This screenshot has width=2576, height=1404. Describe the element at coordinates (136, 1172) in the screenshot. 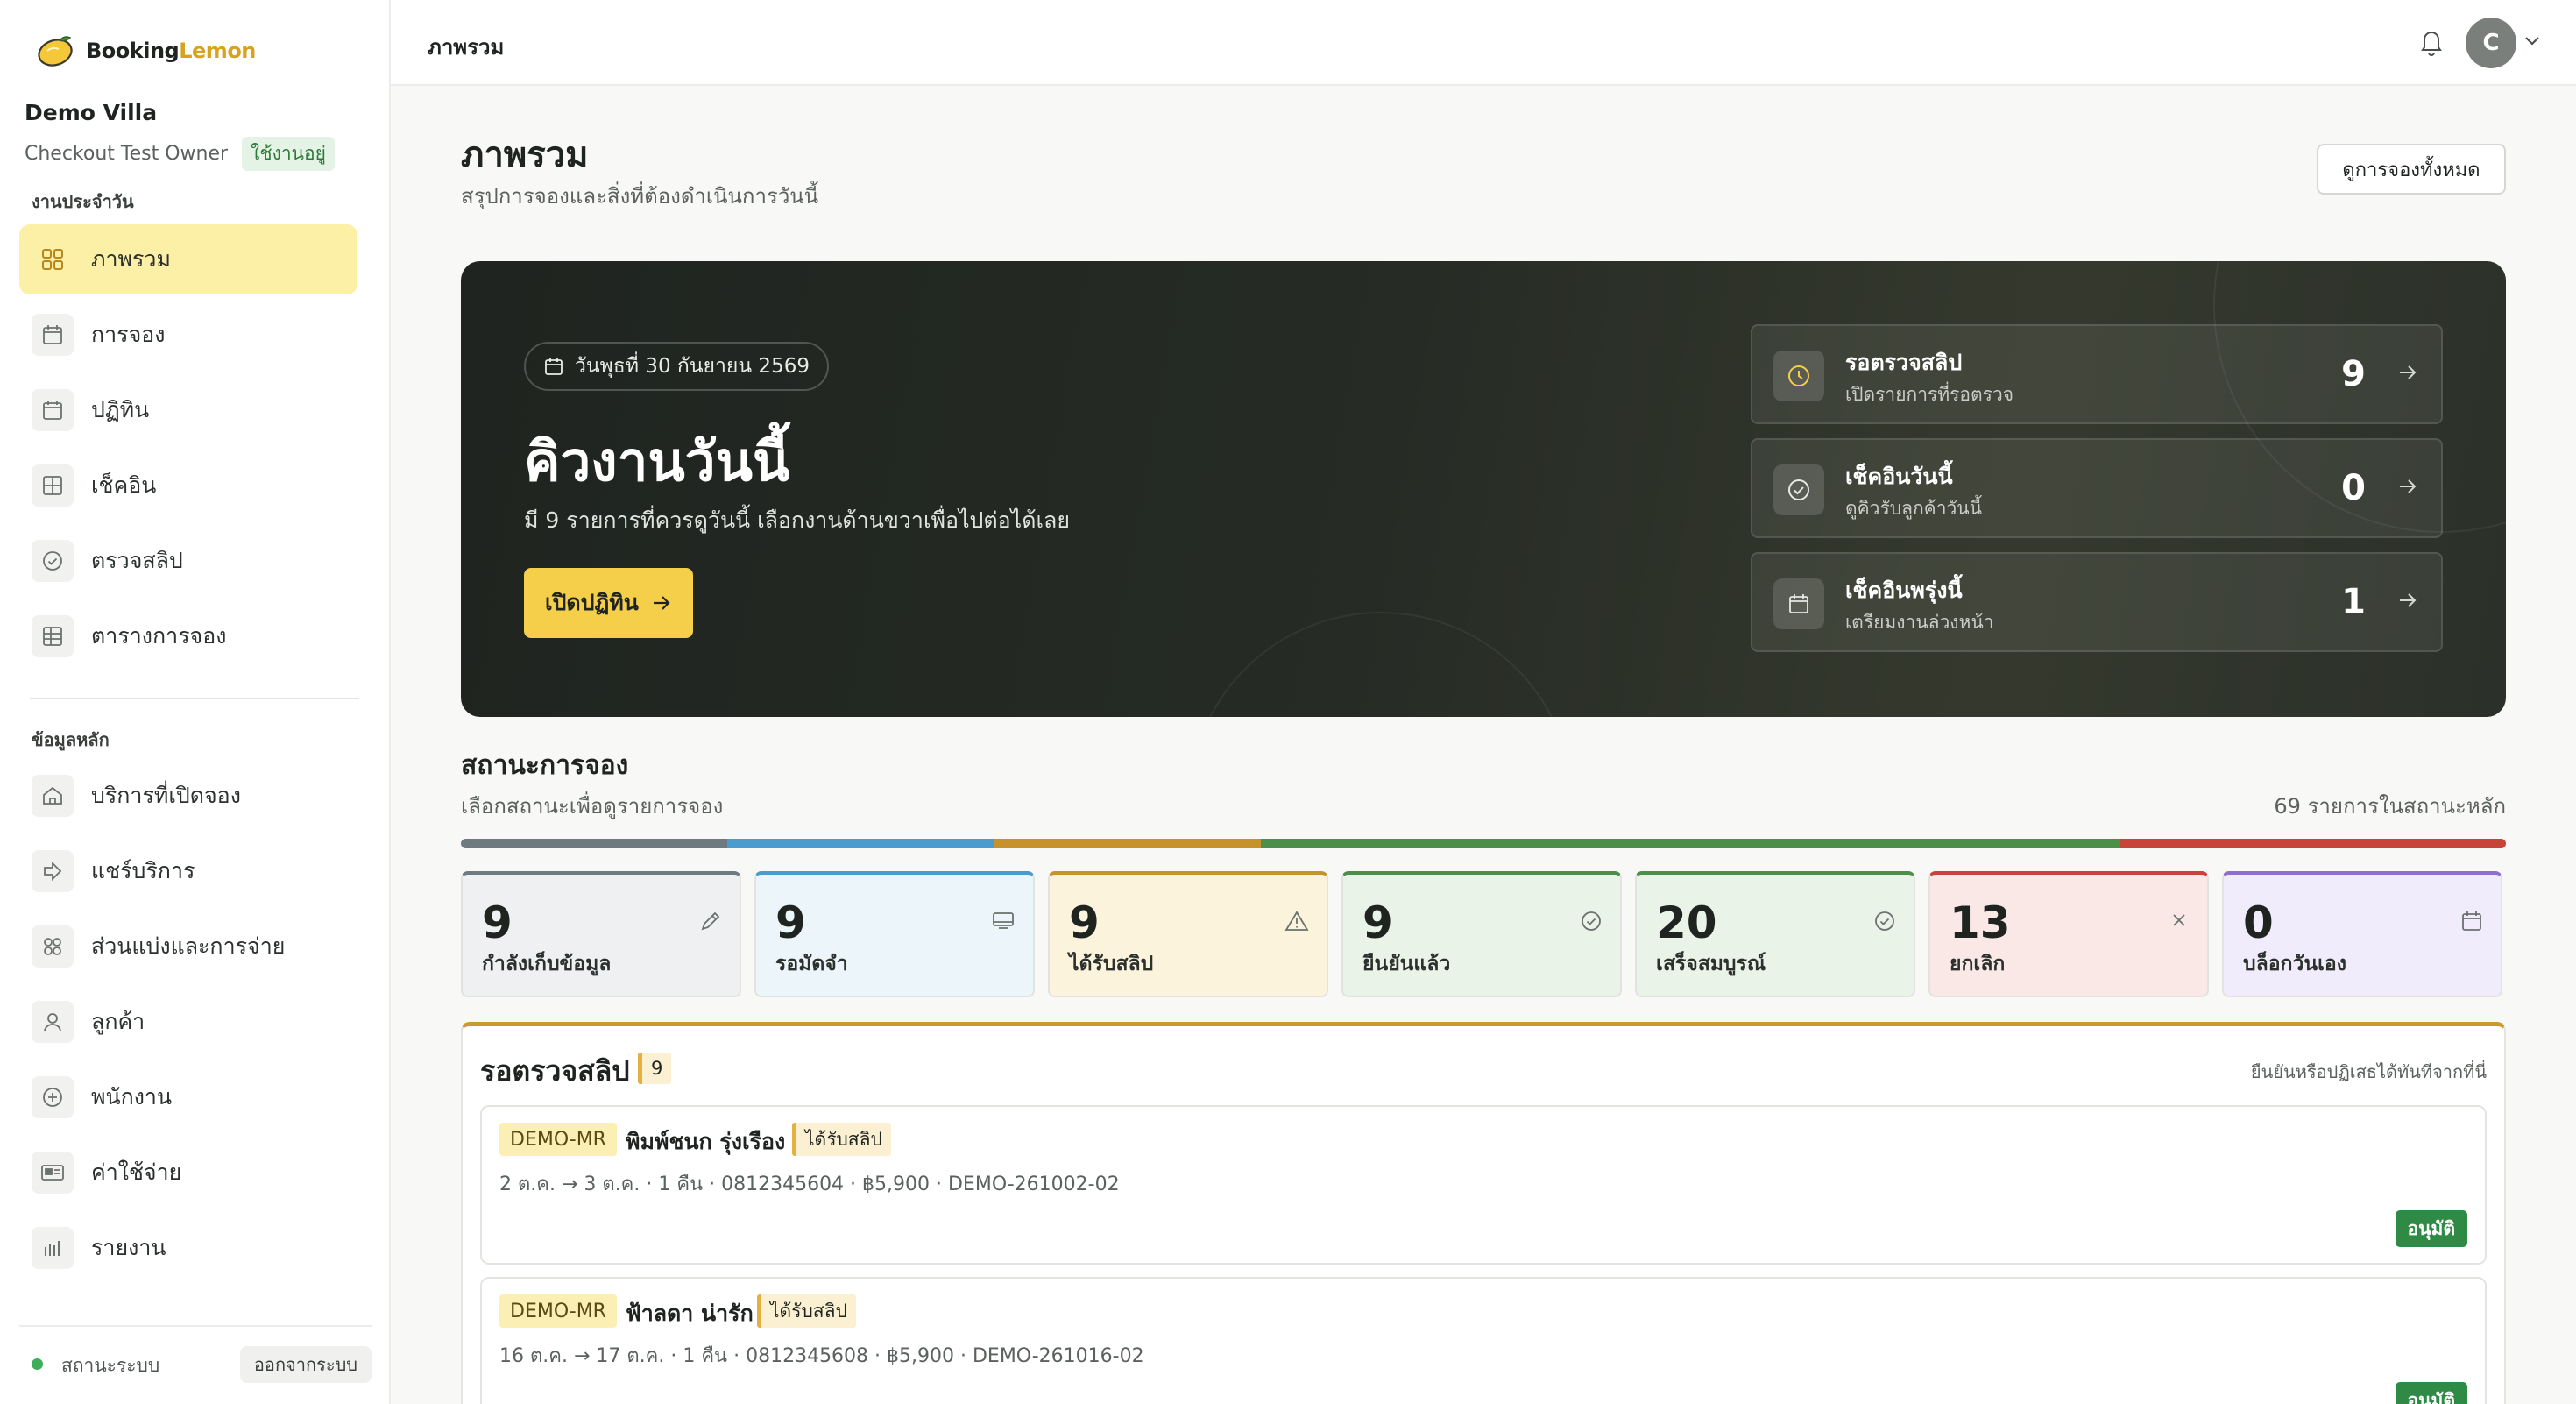

I see `sidebar-item-label: ค่าใช้จ่าย` at that location.